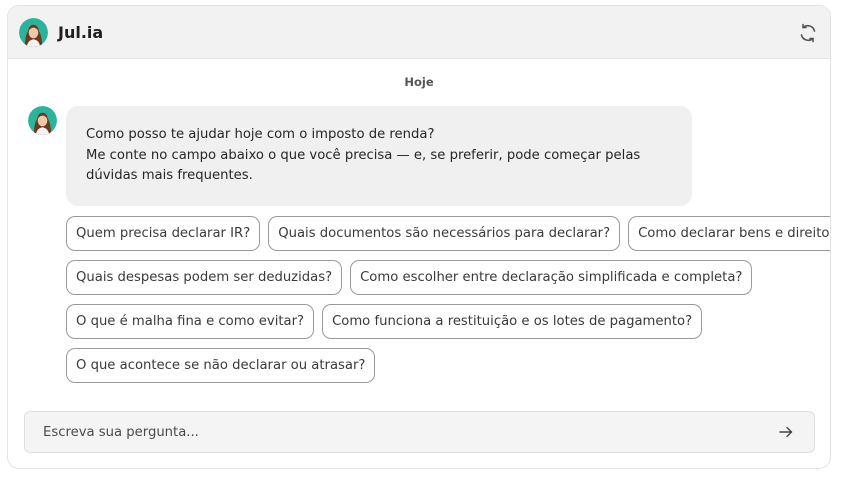 The height and width of the screenshot is (485, 841). I want to click on refresh-icon, so click(808, 33).